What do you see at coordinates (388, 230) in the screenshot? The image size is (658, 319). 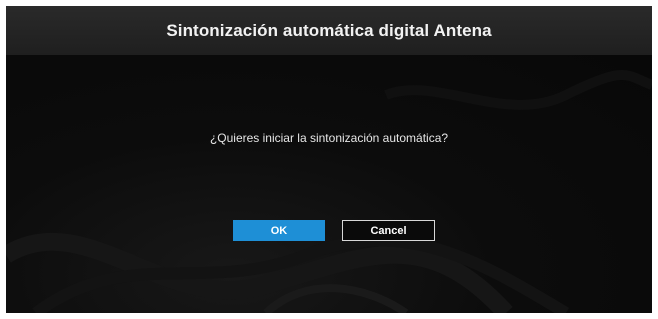 I see `cancel-button: Cancel` at bounding box center [388, 230].